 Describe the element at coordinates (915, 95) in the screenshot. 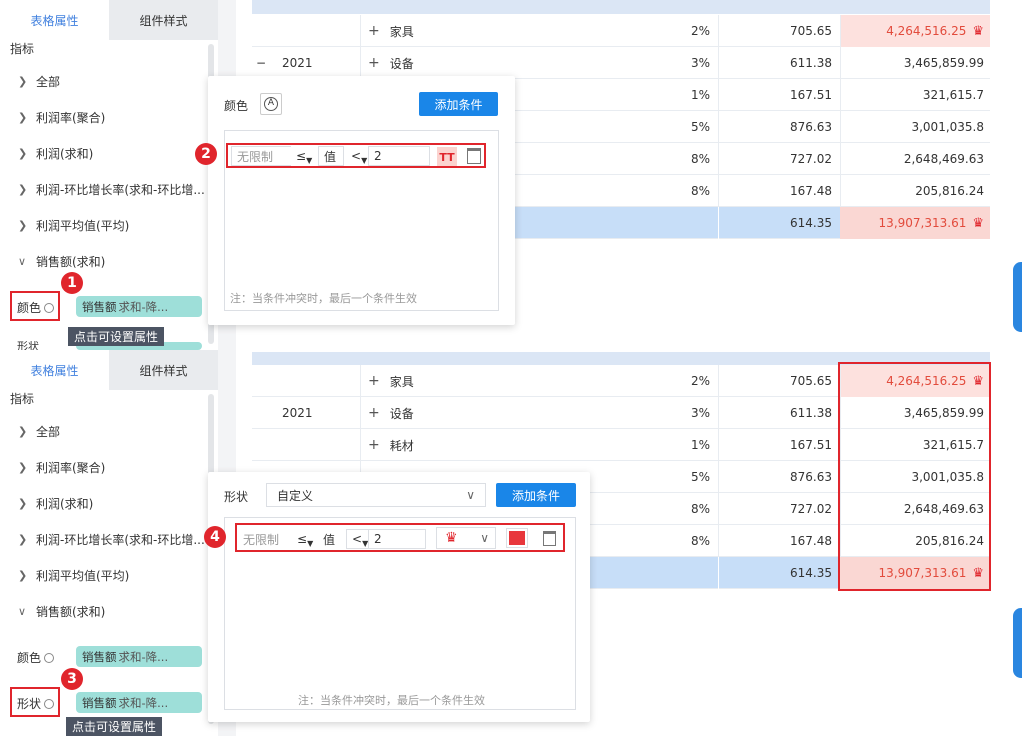

I see `sales-cell: 321,615.7` at that location.